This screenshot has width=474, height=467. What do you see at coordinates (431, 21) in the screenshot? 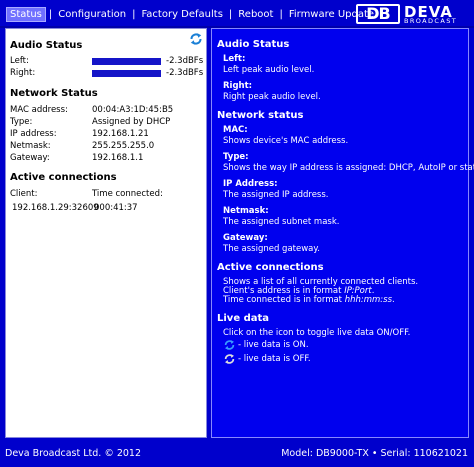
I see `logo-subtitle: BROADCAST` at bounding box center [431, 21].